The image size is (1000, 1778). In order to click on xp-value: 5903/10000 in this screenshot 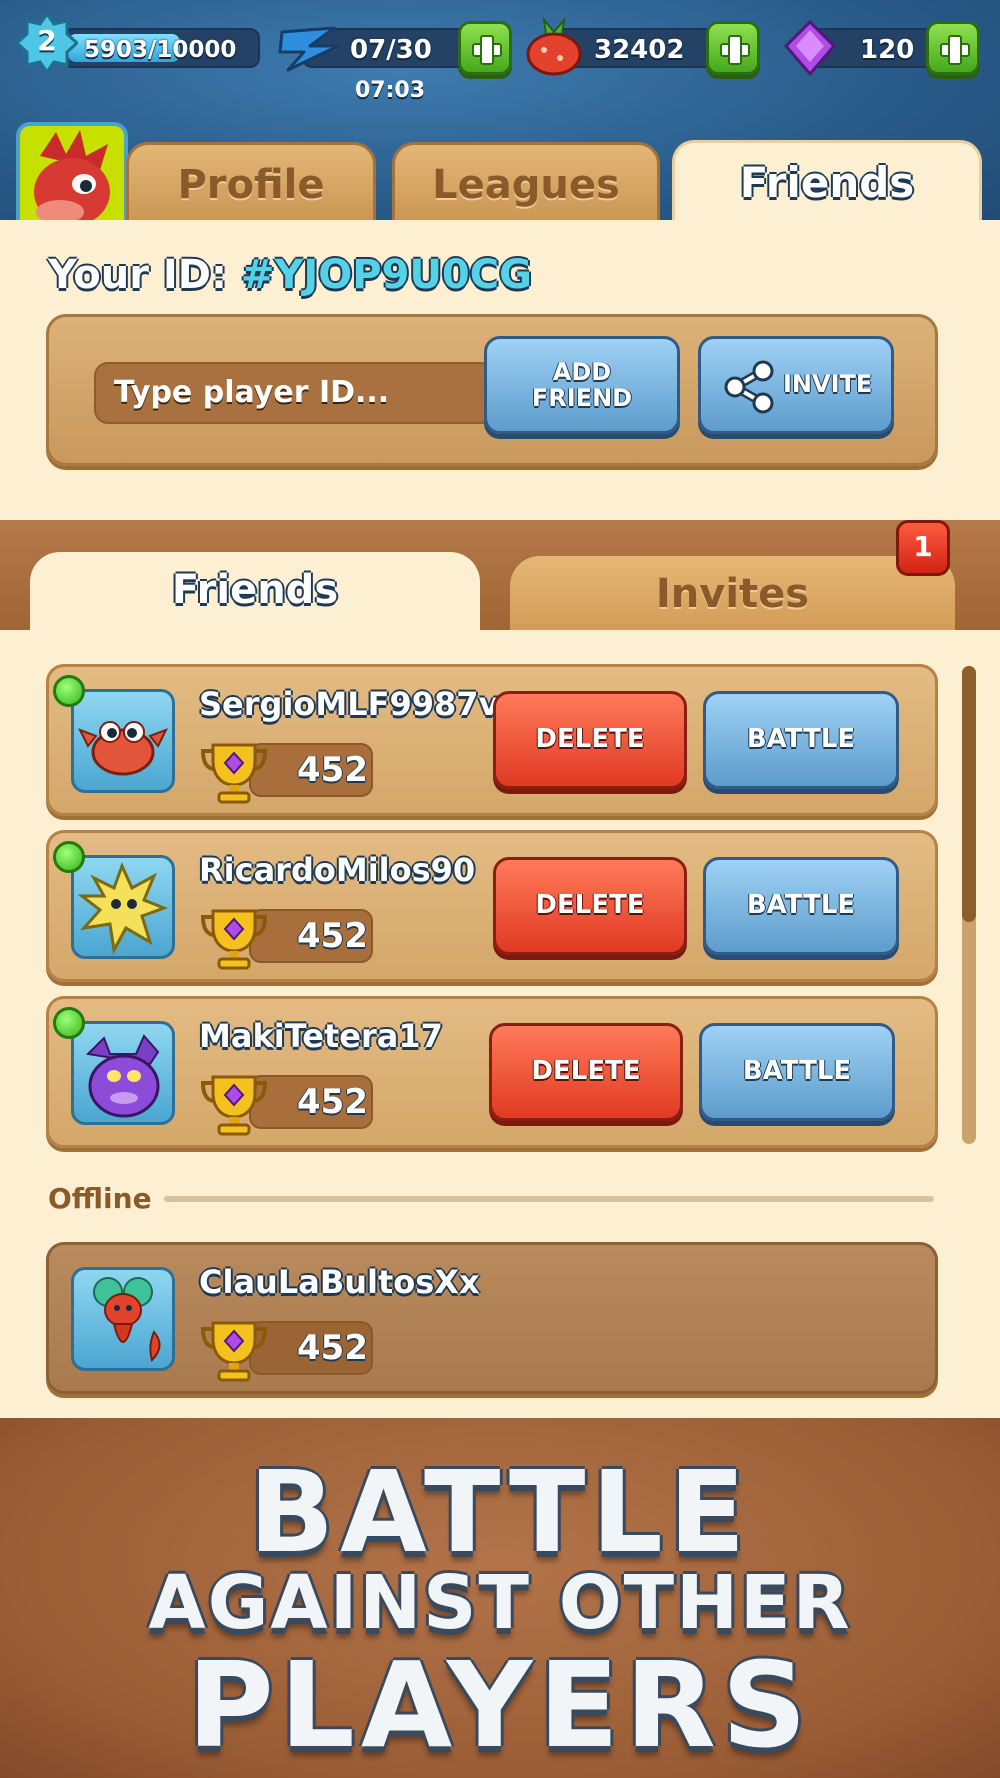, I will do `click(160, 50)`.